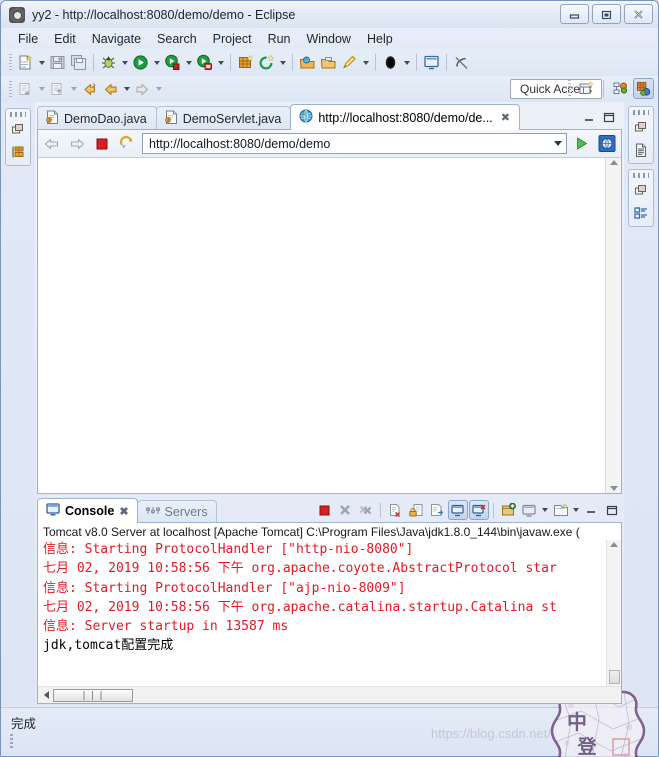 This screenshot has height=757, width=659. I want to click on editor-tab-demoservlet: J DemoServlet.java, so click(223, 118).